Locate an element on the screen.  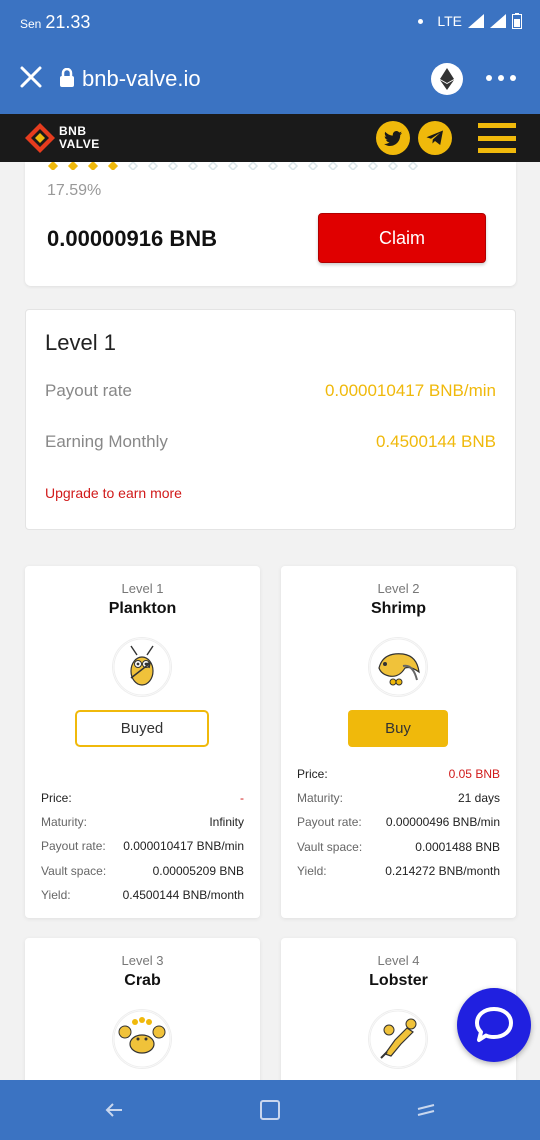
upgrade-link: Upgrade to earn more is located at coordinates (113, 493).